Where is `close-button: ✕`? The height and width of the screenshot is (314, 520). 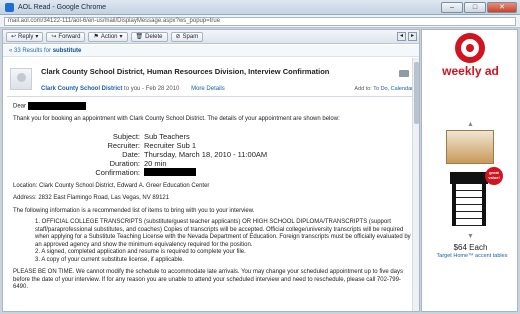 close-button: ✕ is located at coordinates (502, 7).